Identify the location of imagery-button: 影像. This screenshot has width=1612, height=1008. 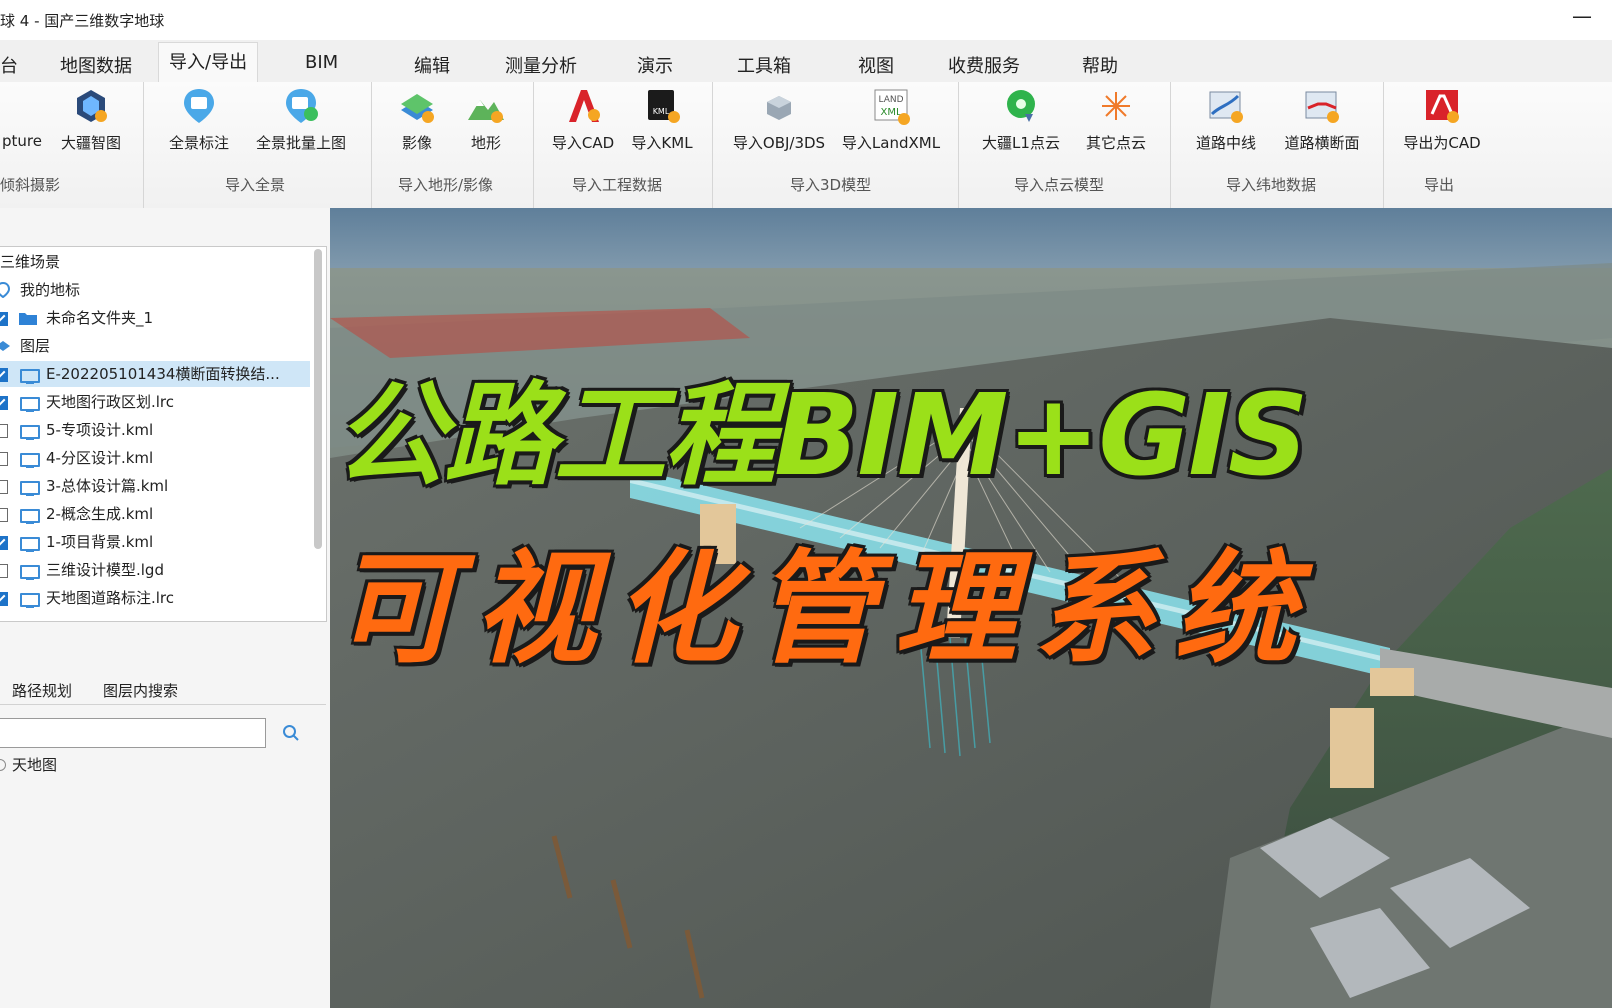
(417, 119).